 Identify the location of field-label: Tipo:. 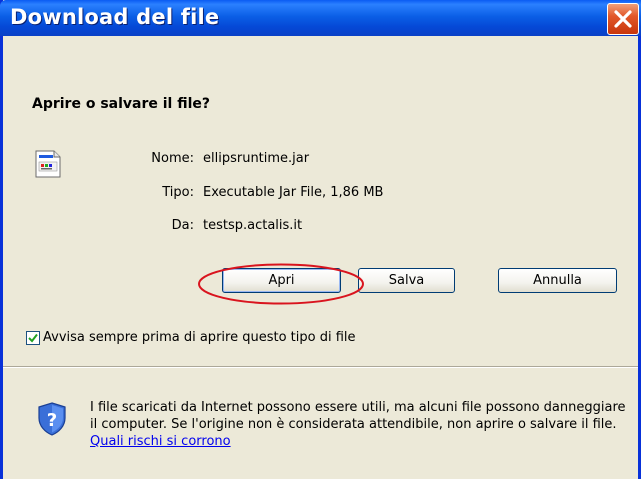
(178, 192).